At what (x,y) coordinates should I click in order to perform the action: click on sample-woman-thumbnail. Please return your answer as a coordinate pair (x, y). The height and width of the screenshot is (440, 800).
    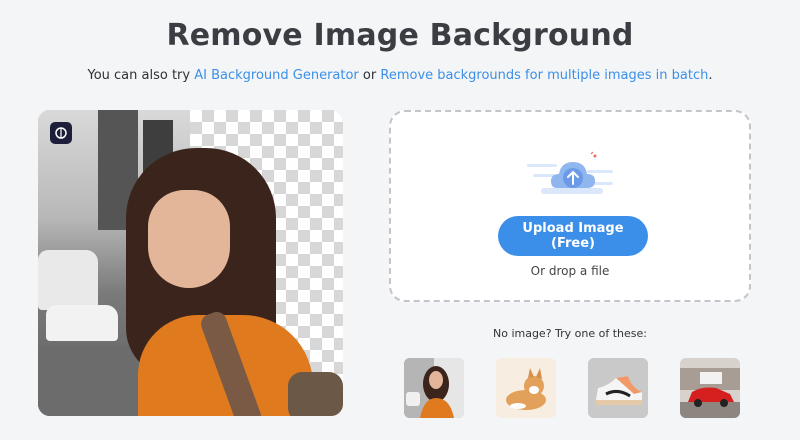
    Looking at the image, I should click on (434, 388).